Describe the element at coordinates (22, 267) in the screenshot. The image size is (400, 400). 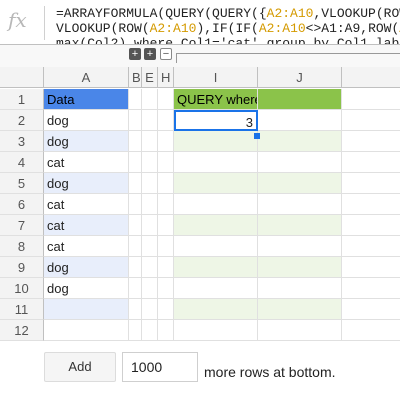
I see `row-header: 9` at that location.